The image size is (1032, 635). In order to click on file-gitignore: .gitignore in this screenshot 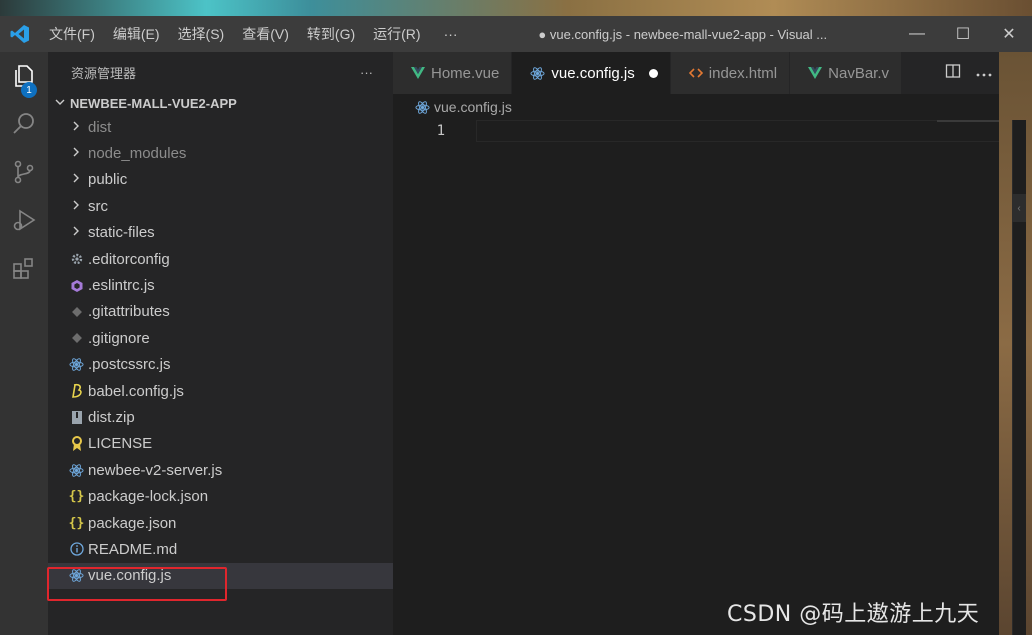, I will do `click(220, 338)`.